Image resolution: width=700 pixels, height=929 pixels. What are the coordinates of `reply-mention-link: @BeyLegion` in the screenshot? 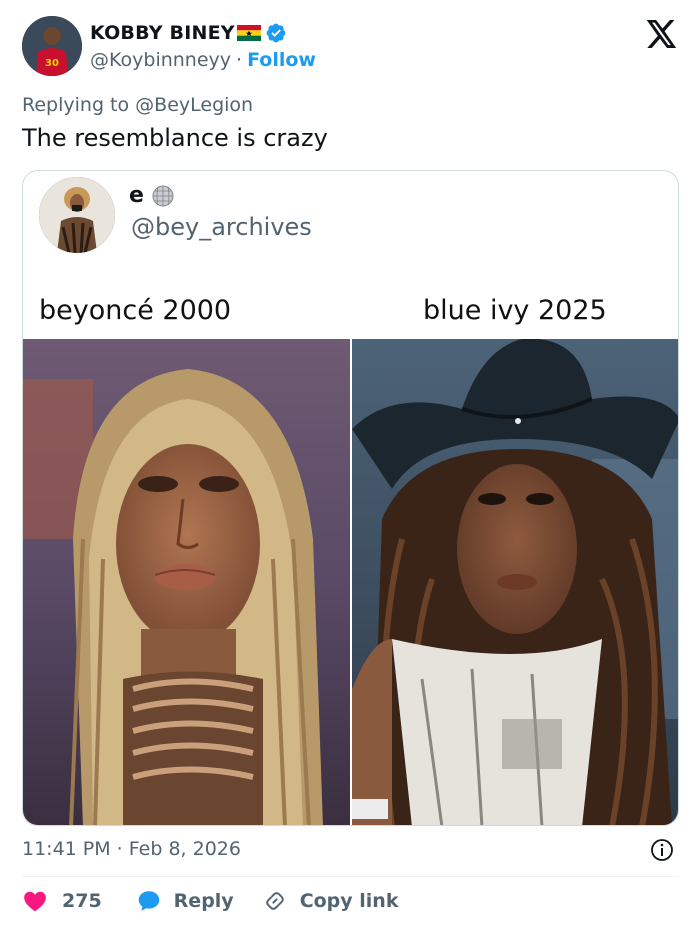 It's located at (194, 105).